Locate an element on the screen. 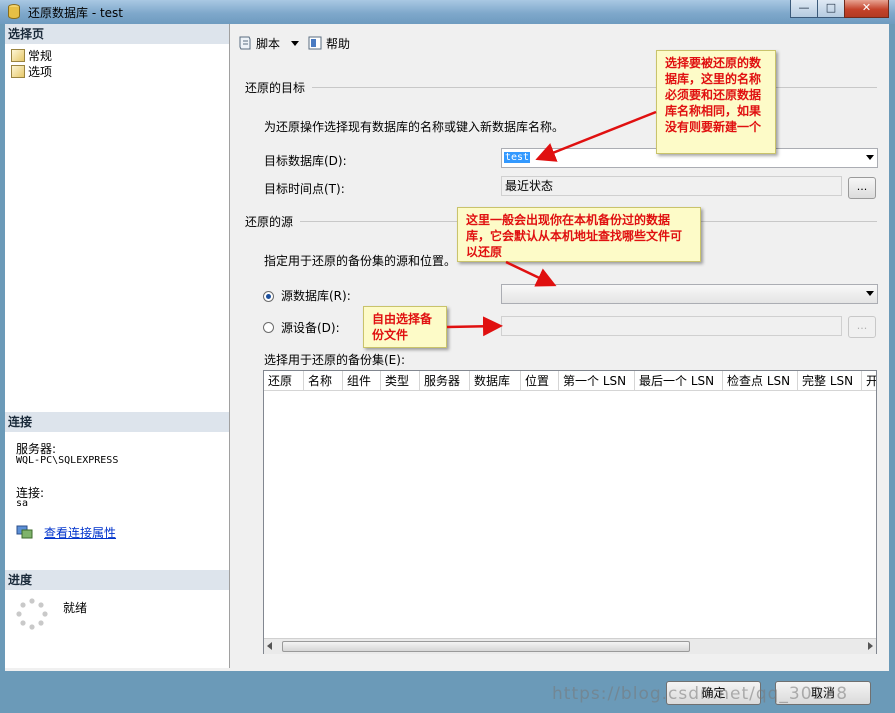 The image size is (895, 713). annotation-arrows is located at coordinates (551, 223).